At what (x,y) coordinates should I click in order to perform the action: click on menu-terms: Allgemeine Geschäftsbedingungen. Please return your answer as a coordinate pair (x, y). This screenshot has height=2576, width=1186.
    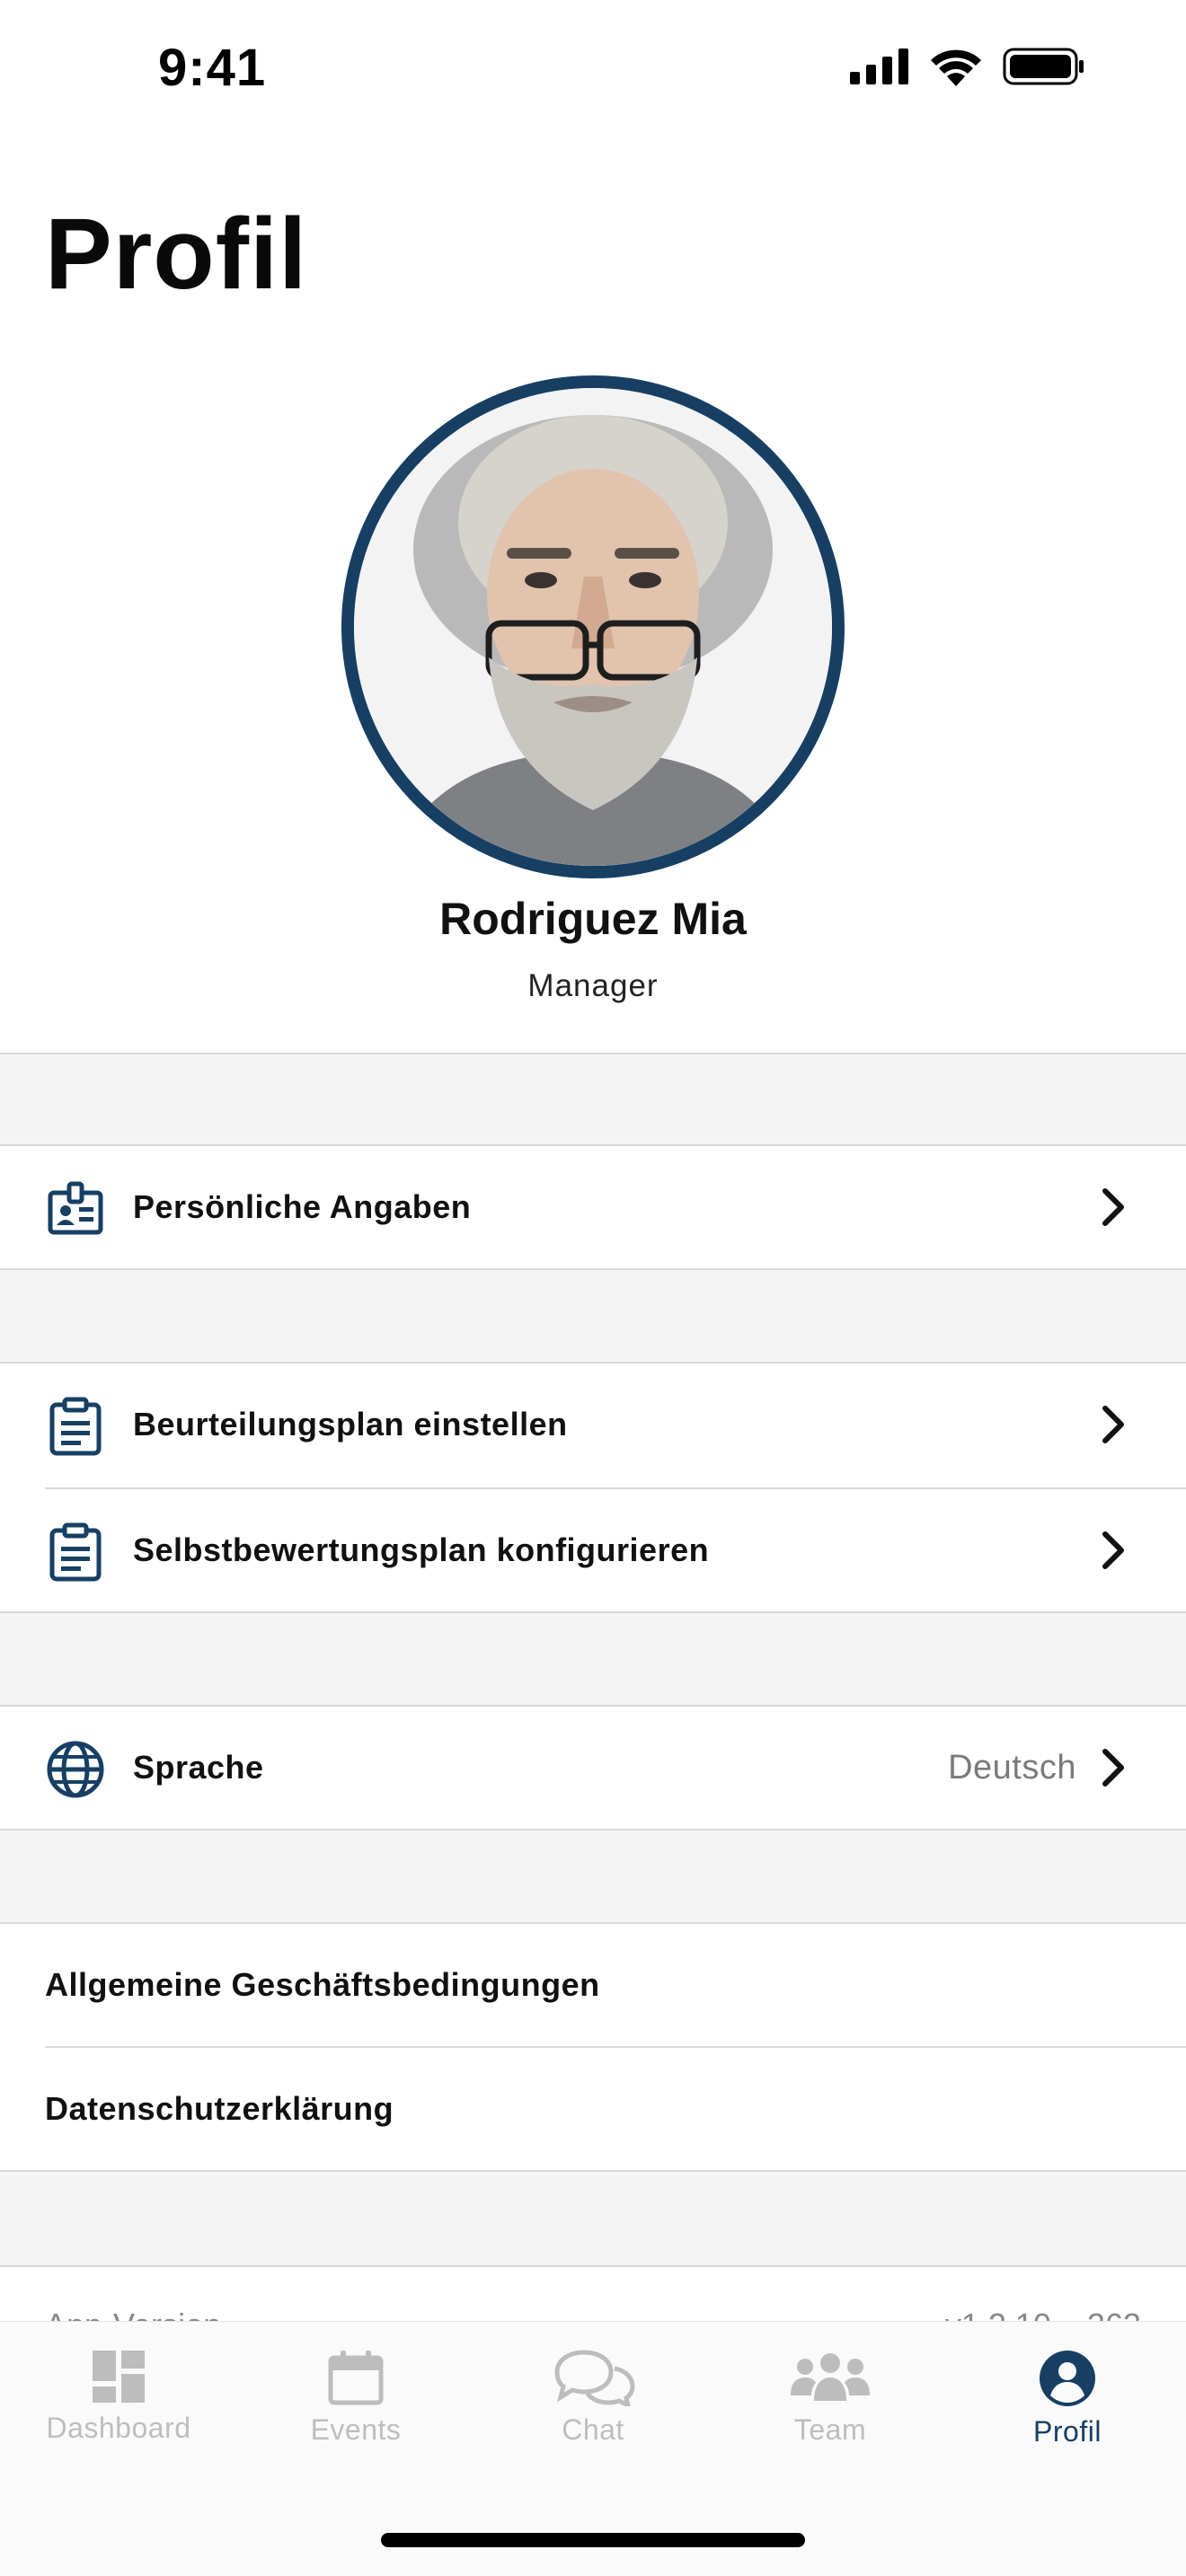
    Looking at the image, I should click on (593, 1985).